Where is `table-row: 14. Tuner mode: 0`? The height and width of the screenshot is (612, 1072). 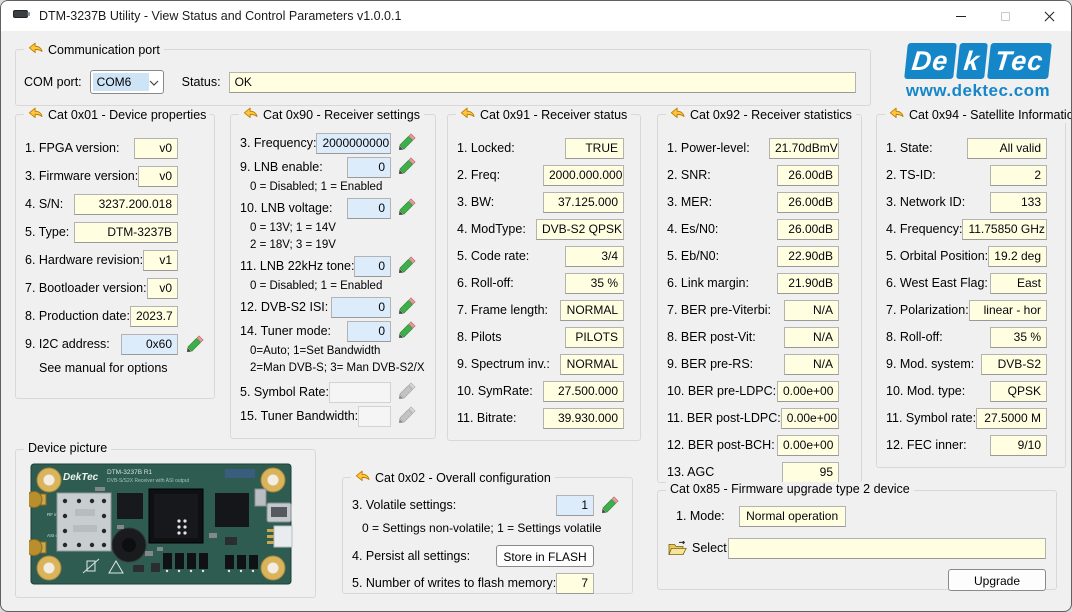 table-row: 14. Tuner mode: 0 is located at coordinates (328, 331).